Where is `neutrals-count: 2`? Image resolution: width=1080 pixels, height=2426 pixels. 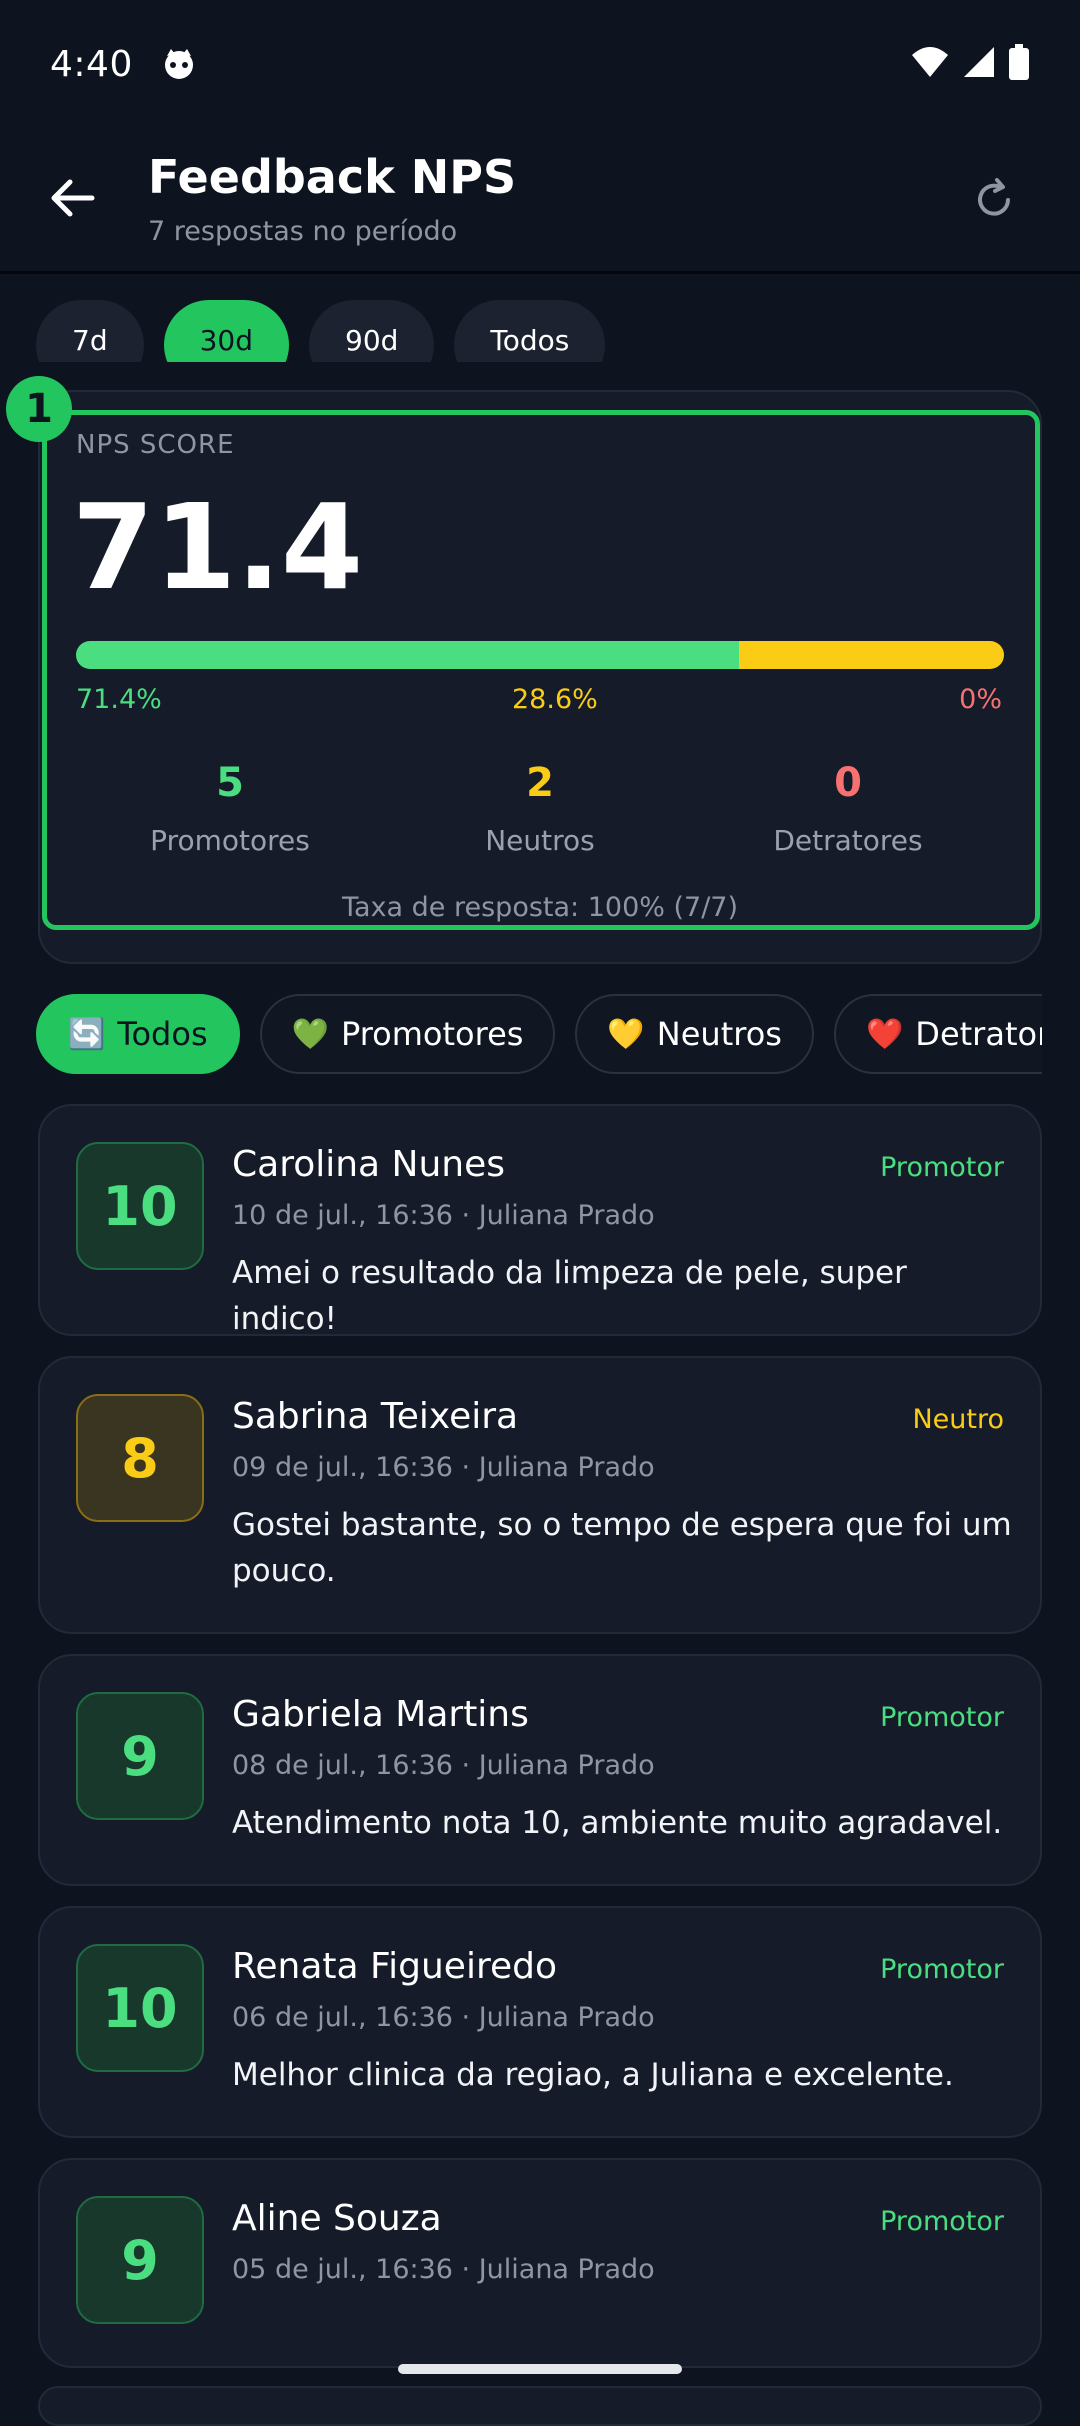
neutrals-count: 2 is located at coordinates (540, 783).